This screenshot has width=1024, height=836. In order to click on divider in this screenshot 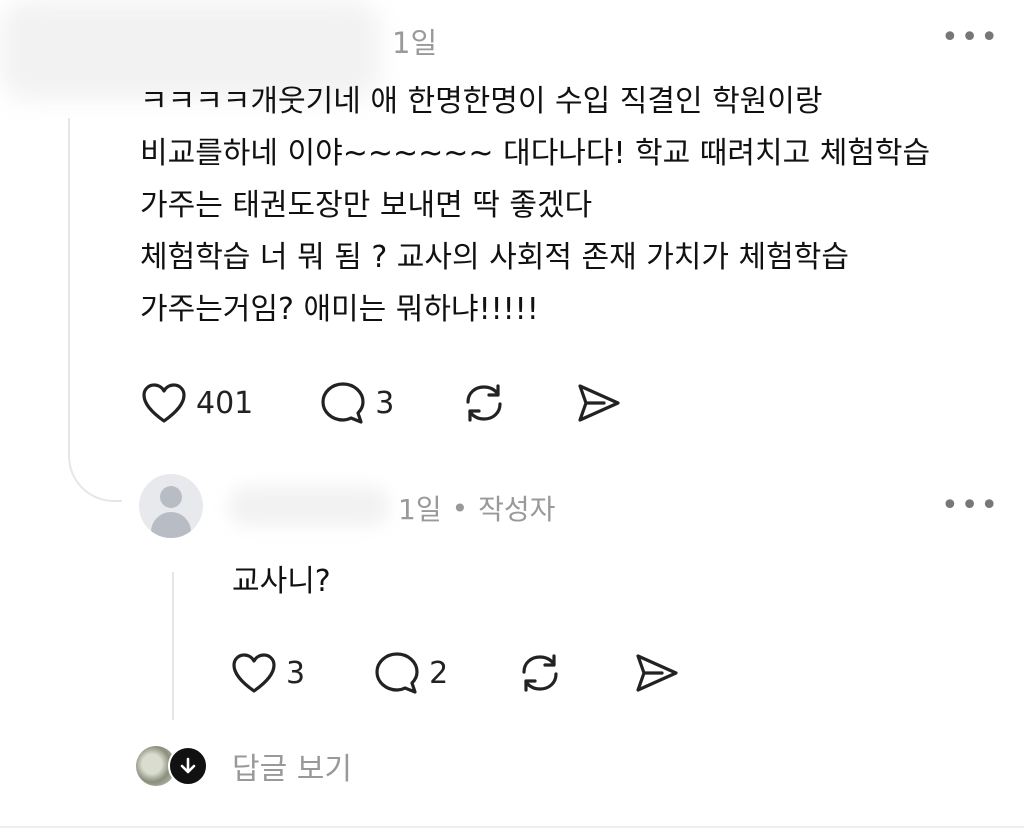, I will do `click(512, 827)`.